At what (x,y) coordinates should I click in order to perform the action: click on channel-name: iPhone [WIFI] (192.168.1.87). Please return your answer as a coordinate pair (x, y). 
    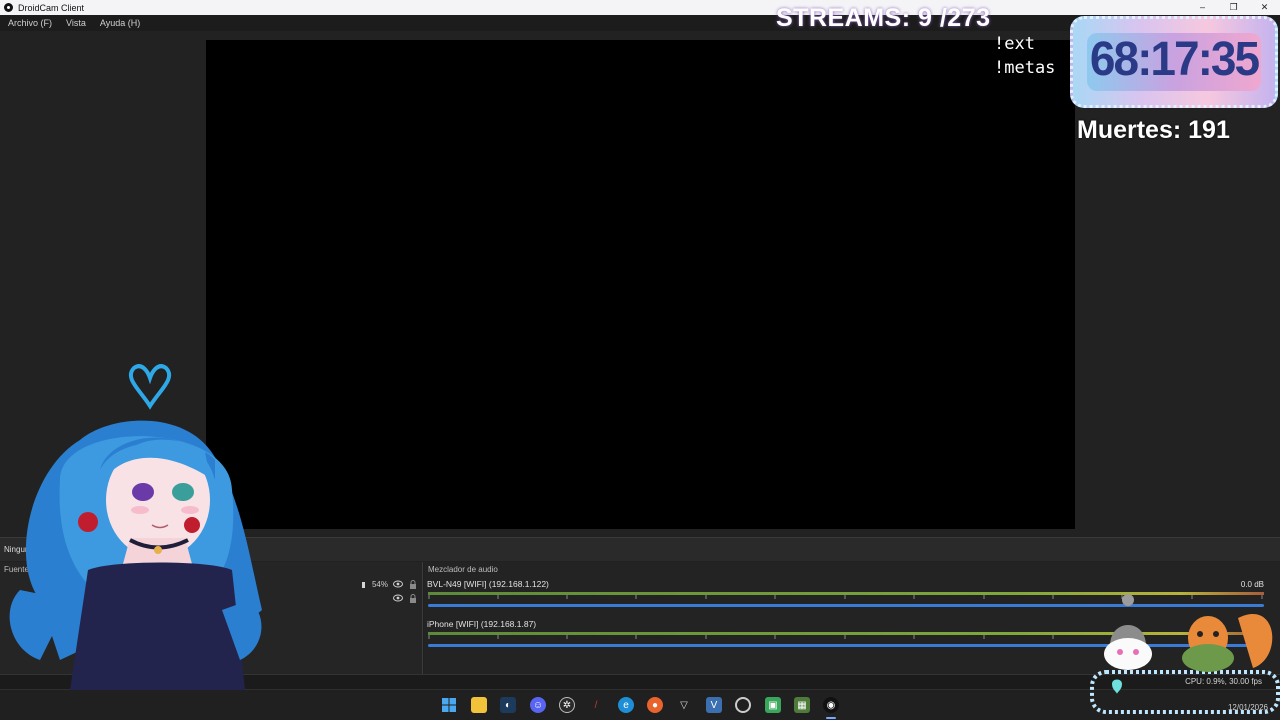
    Looking at the image, I should click on (482, 624).